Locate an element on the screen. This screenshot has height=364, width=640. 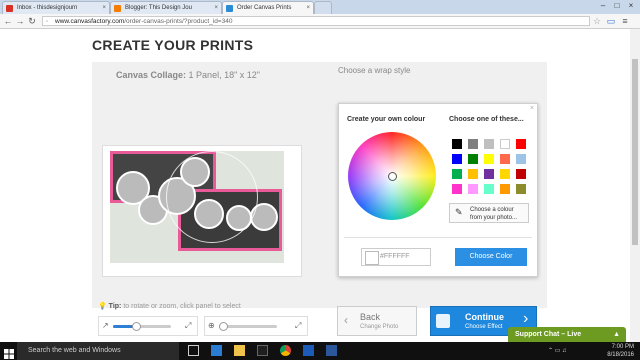
product-label: Canvas Collage: is located at coordinates (151, 75).